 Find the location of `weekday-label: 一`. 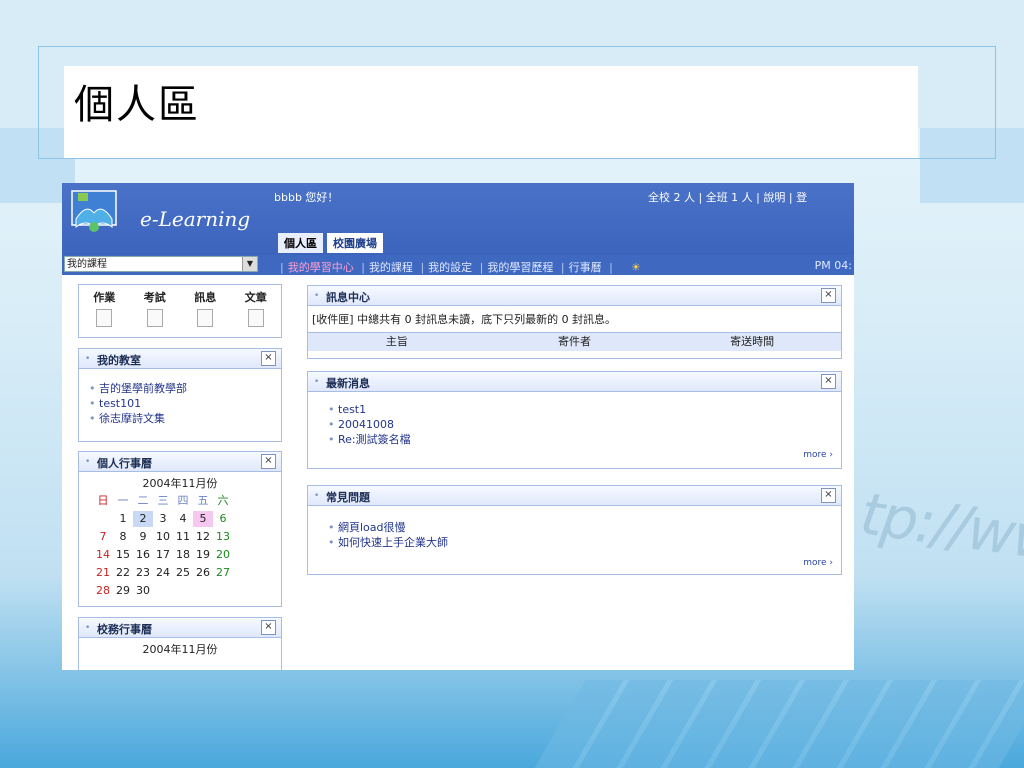

weekday-label: 一 is located at coordinates (123, 500).